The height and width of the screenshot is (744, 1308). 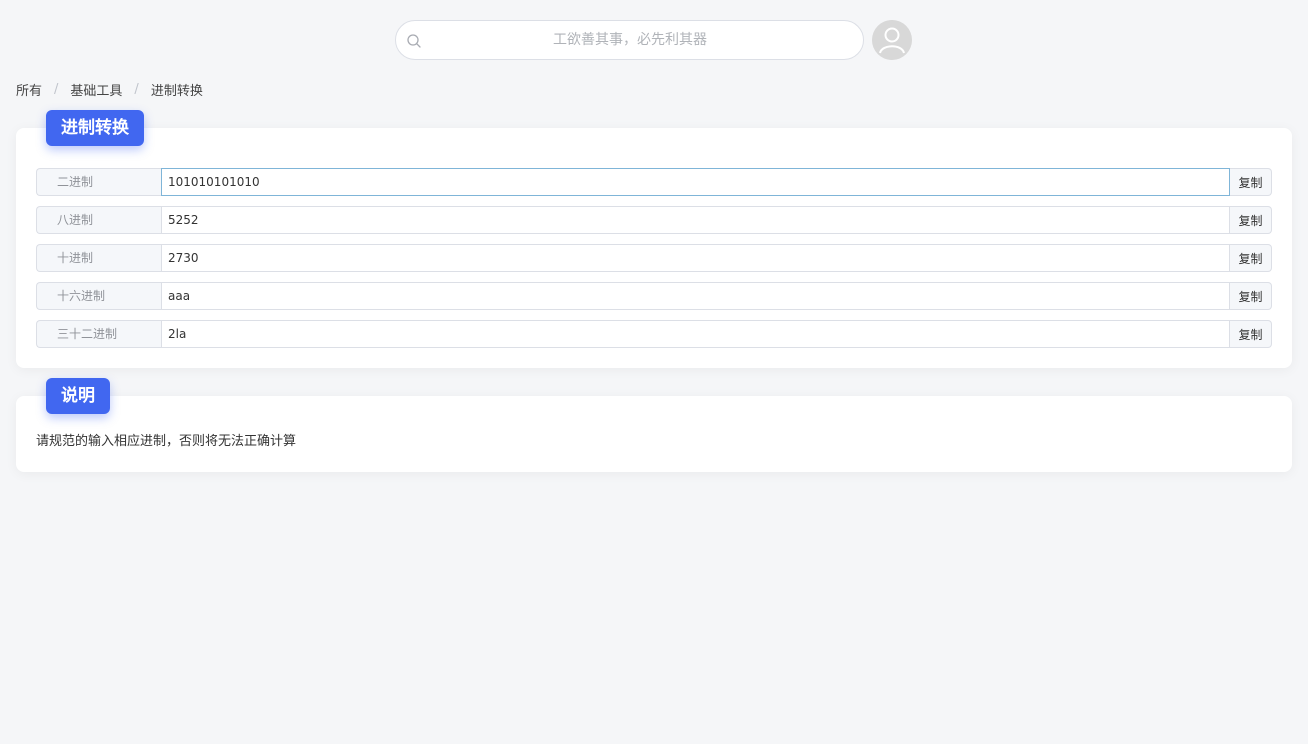 What do you see at coordinates (695, 258) in the screenshot?
I see `decimal-input` at bounding box center [695, 258].